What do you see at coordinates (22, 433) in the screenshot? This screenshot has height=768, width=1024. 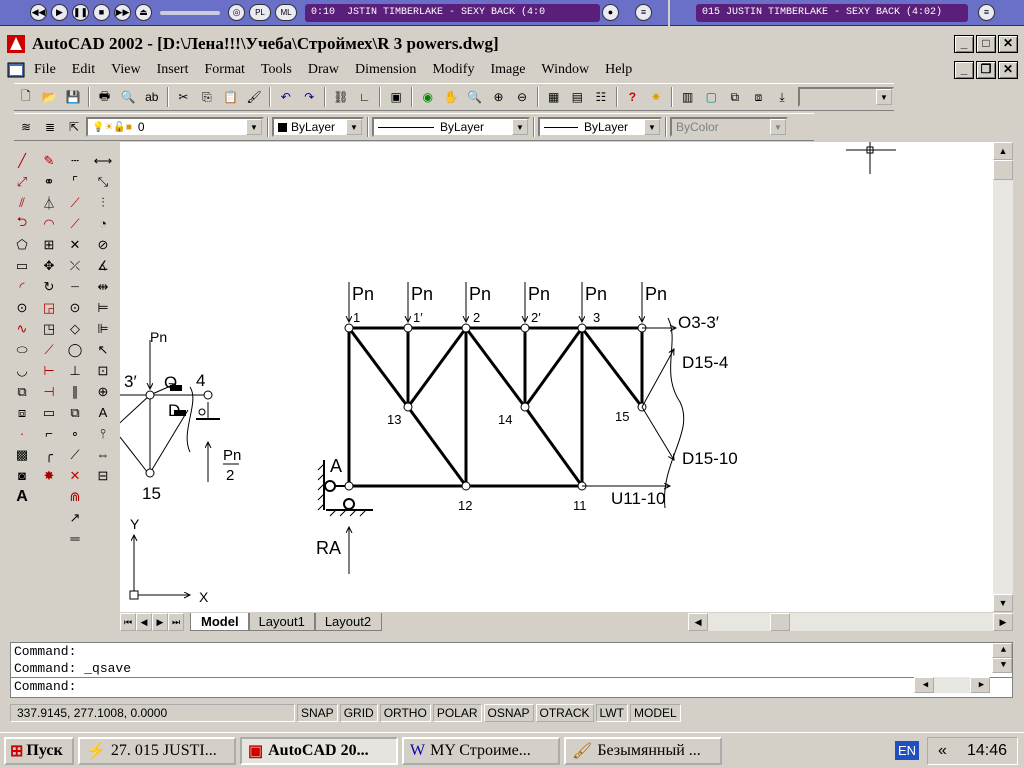 I see `point-icon: ·` at bounding box center [22, 433].